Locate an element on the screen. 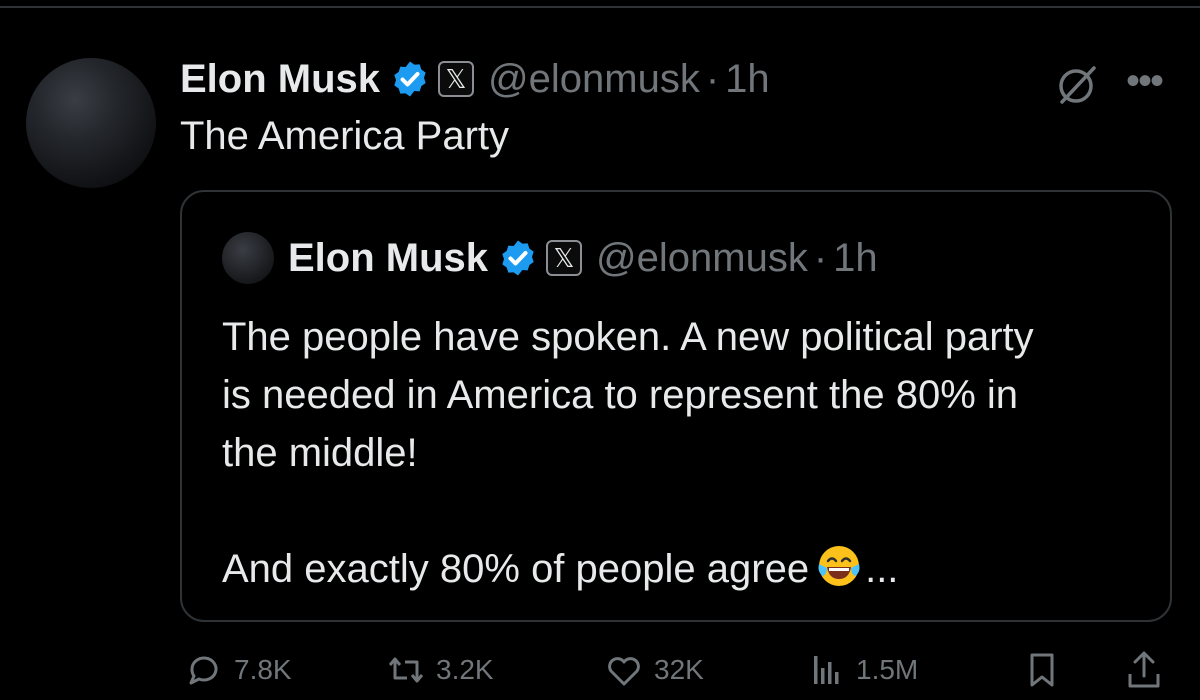 Image resolution: width=1200 pixels, height=700 pixels. share-icon is located at coordinates (1144, 669).